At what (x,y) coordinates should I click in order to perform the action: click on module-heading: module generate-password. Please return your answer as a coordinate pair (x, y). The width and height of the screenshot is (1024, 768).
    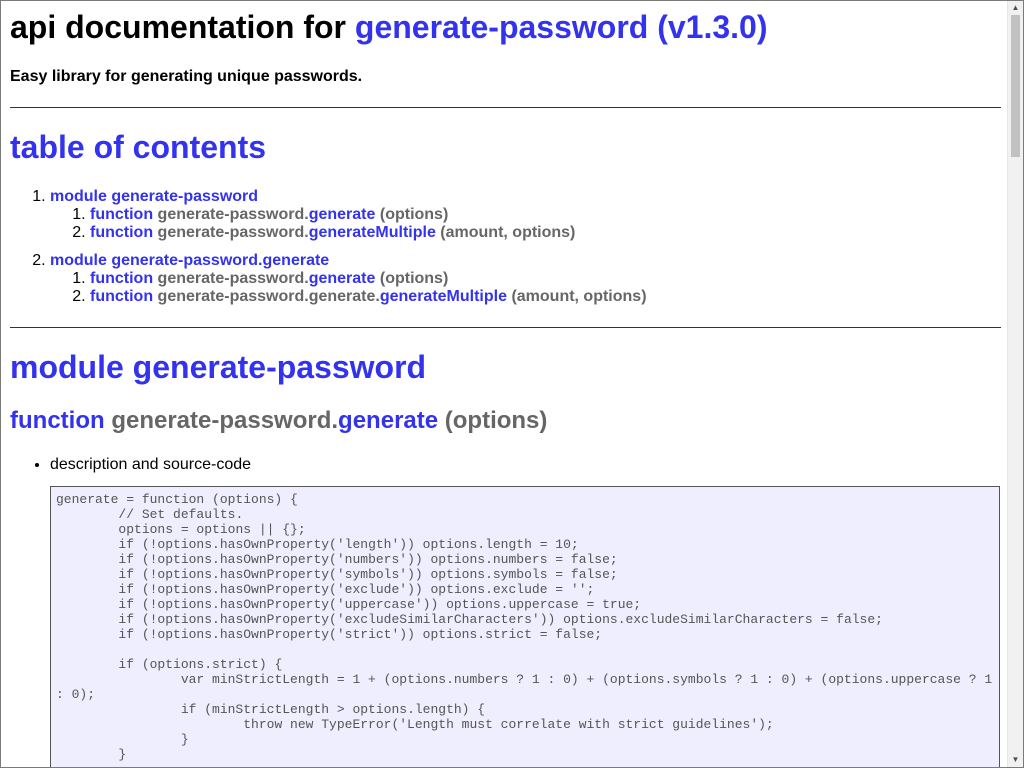
    Looking at the image, I should click on (218, 367).